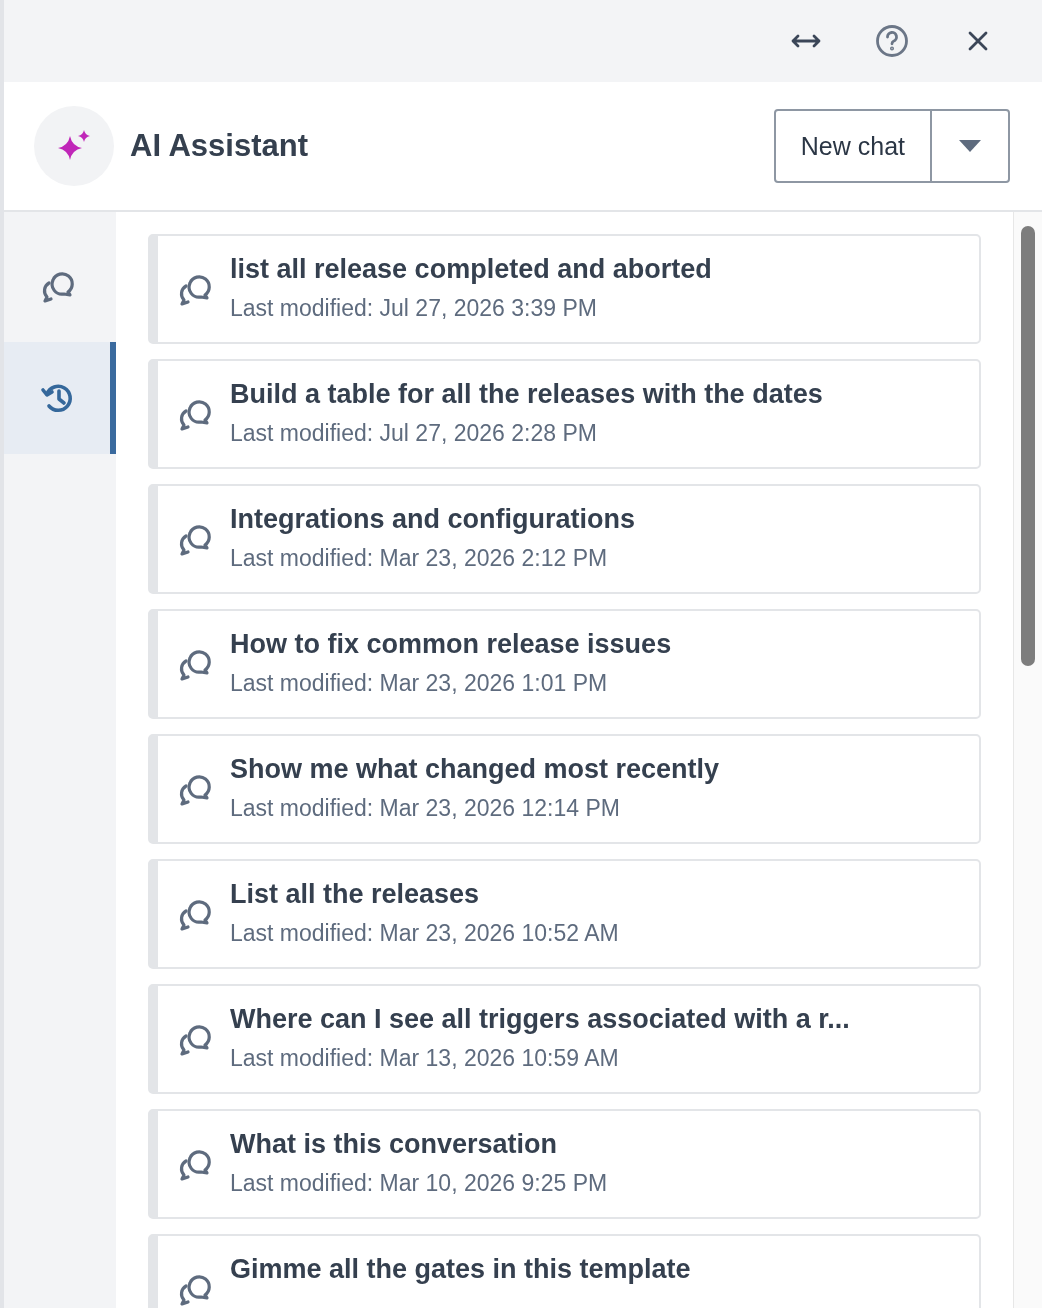 Image resolution: width=1042 pixels, height=1308 pixels. What do you see at coordinates (564, 289) in the screenshot?
I see `conversation-card: list all release completed and aborted Last modified: Jul 27, 2026 3:39 PM` at bounding box center [564, 289].